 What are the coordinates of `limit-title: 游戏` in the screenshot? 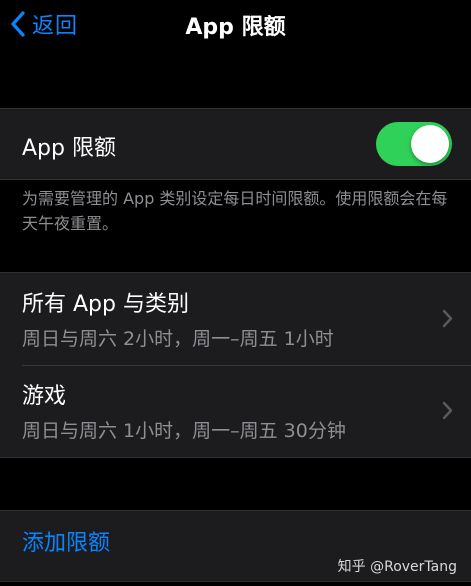 It's located at (44, 396).